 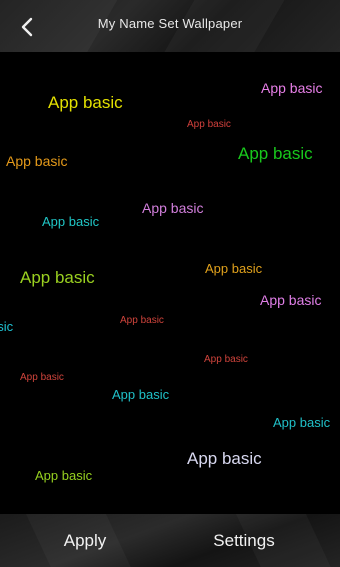 I want to click on page-title: My Name Set Wallpaper, so click(x=170, y=23).